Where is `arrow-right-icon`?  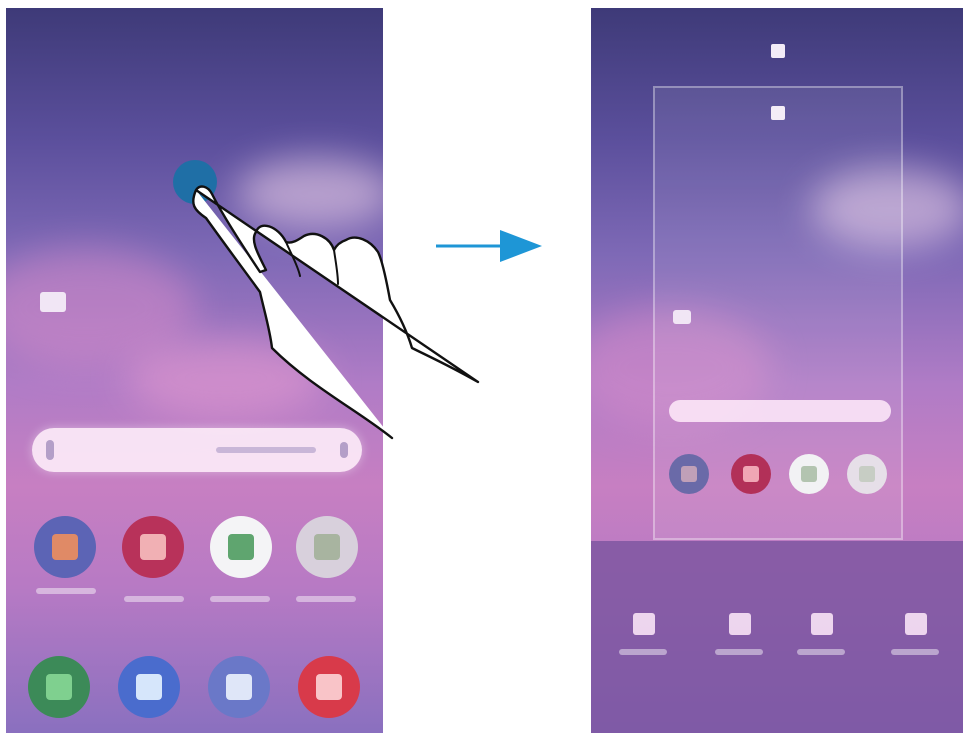
arrow-right-icon is located at coordinates (489, 246).